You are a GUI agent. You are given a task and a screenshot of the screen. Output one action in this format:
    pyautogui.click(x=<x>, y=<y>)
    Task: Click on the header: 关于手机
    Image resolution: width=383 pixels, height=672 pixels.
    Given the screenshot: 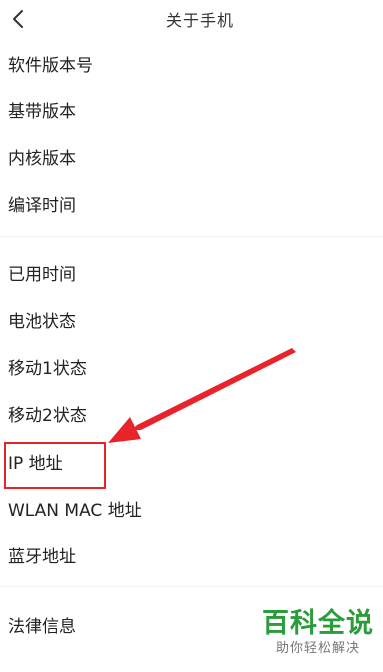 What is the action you would take?
    pyautogui.click(x=191, y=20)
    